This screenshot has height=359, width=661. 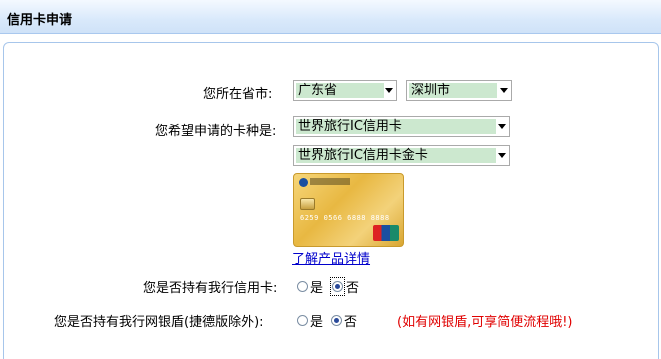 What do you see at coordinates (348, 210) in the screenshot?
I see `credit-card-image: 6259 0566 6888 8888` at bounding box center [348, 210].